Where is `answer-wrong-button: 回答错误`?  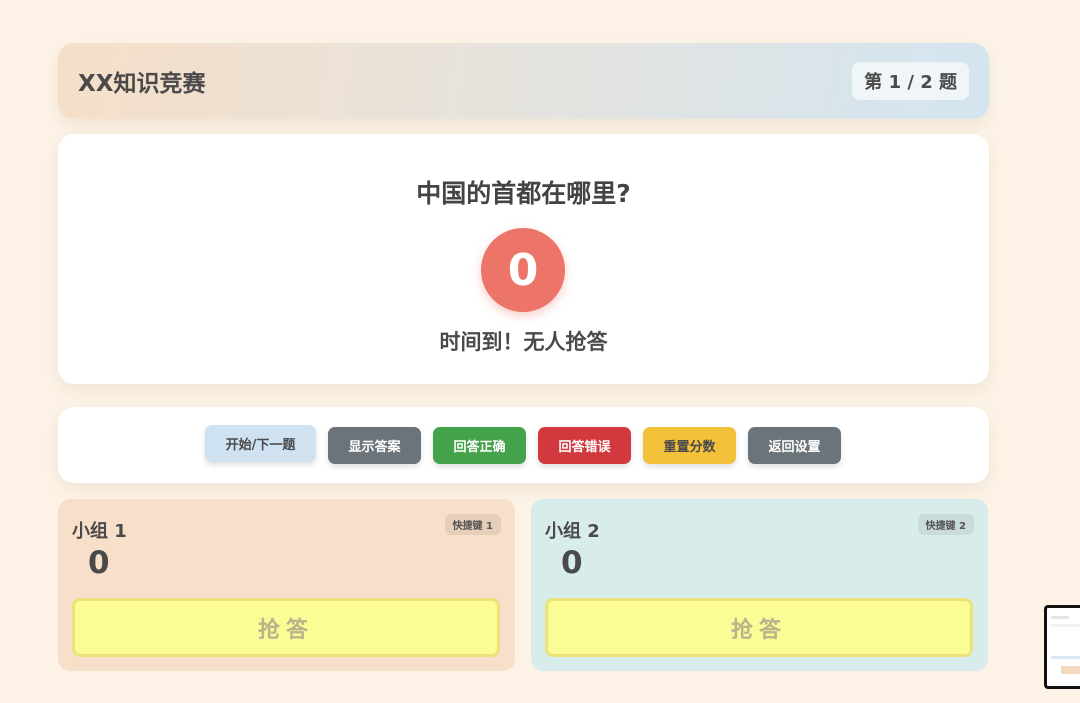
answer-wrong-button: 回答错误 is located at coordinates (584, 445).